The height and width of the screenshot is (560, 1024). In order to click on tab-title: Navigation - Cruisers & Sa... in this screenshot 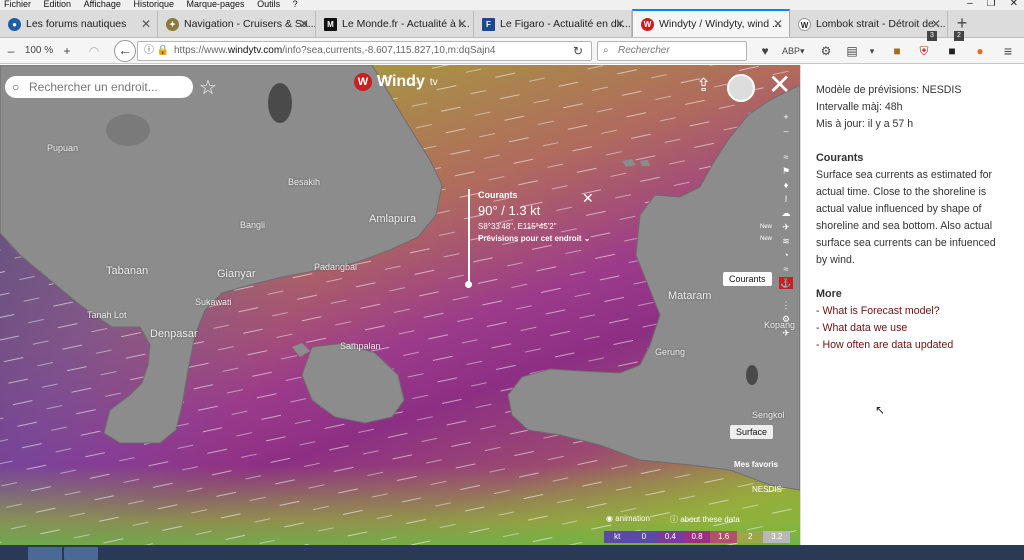, I will do `click(250, 24)`.